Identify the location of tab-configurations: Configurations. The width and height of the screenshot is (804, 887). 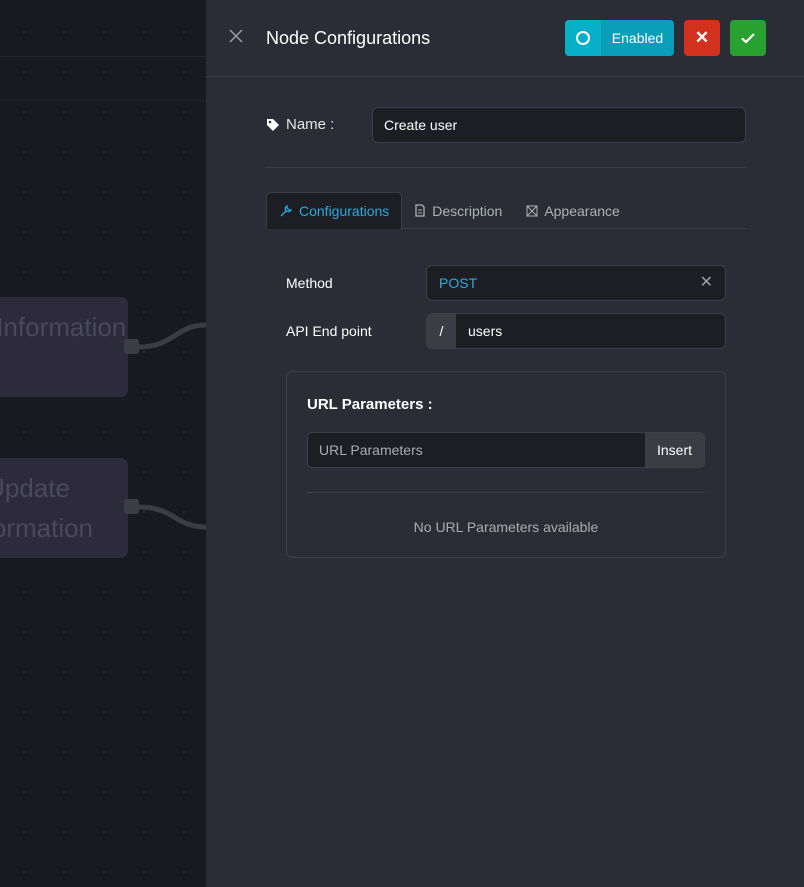
(334, 210).